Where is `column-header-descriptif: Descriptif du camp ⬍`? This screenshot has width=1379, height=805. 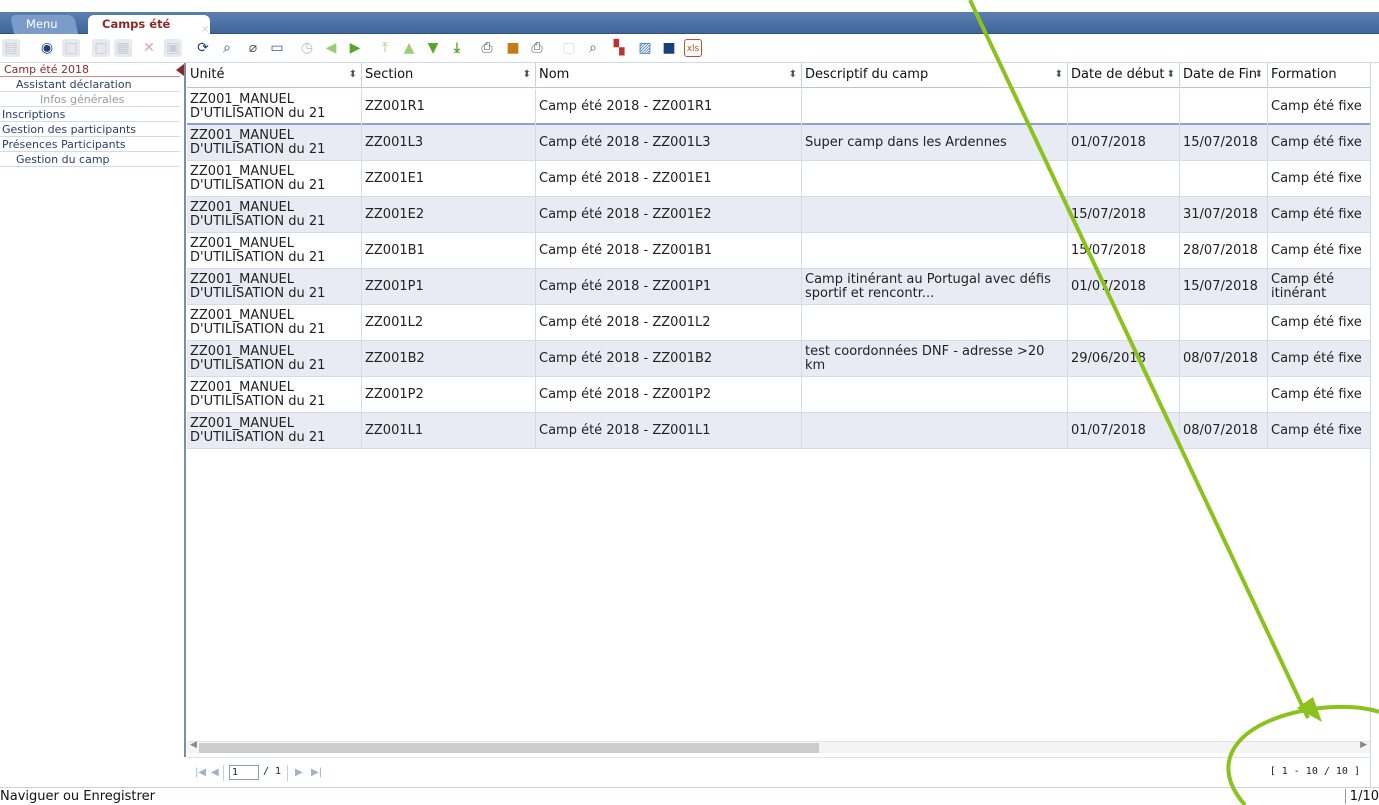
column-header-descriptif: Descriptif du camp ⬍ is located at coordinates (935, 75).